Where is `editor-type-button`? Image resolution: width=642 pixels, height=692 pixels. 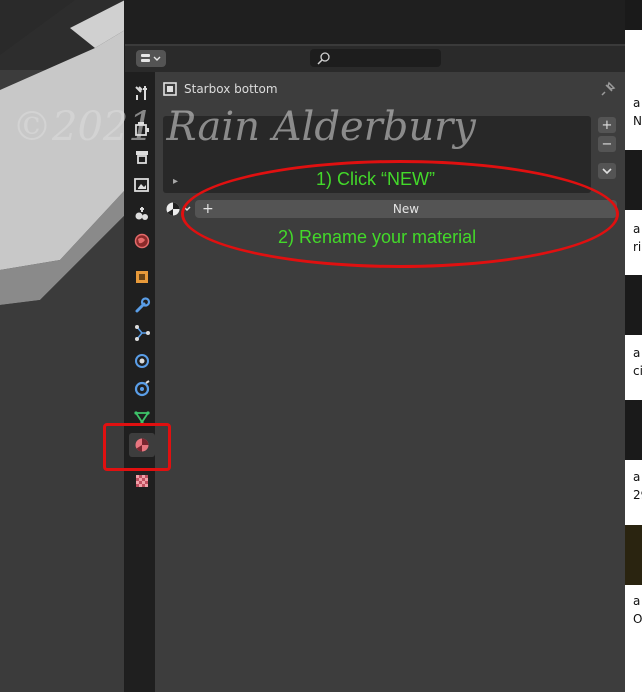
editor-type-button is located at coordinates (151, 58).